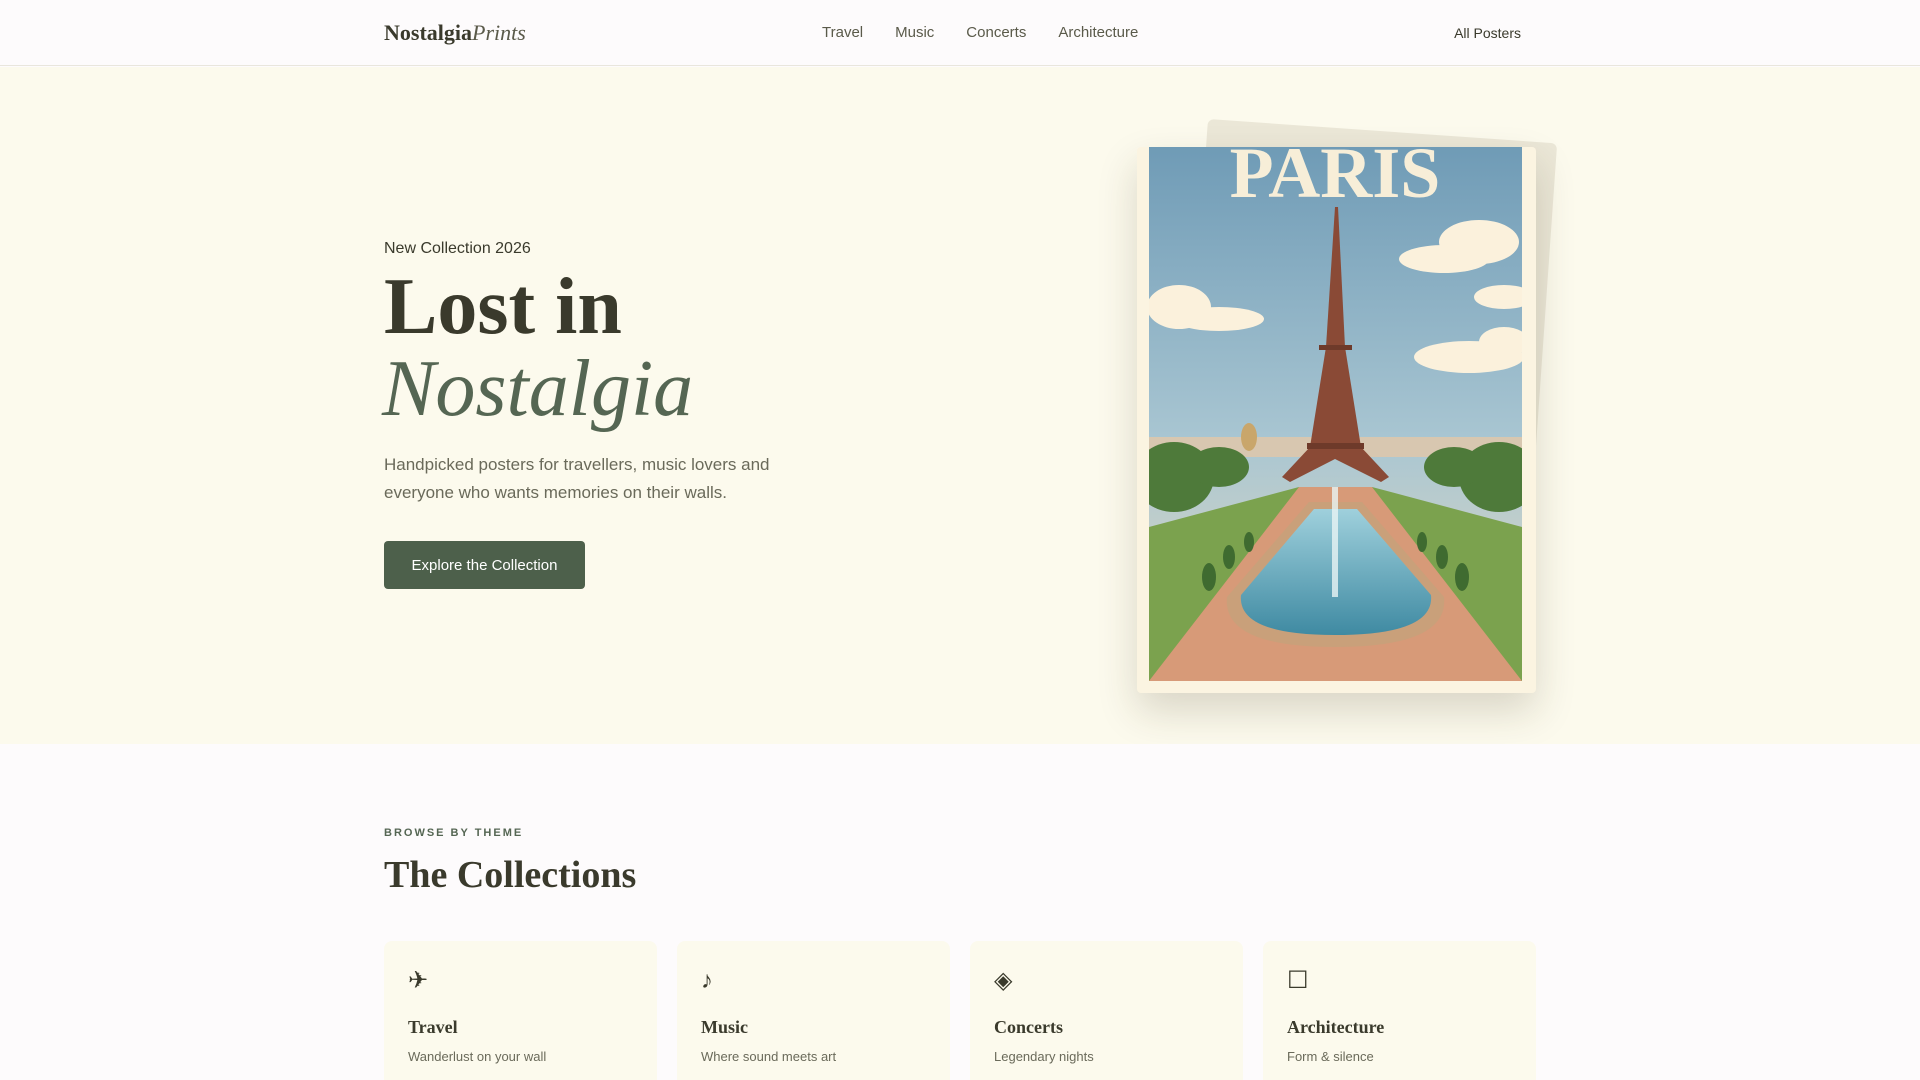 The width and height of the screenshot is (1920, 1080). What do you see at coordinates (428, 32) in the screenshot?
I see `logo-bold-text: Nostalgia` at bounding box center [428, 32].